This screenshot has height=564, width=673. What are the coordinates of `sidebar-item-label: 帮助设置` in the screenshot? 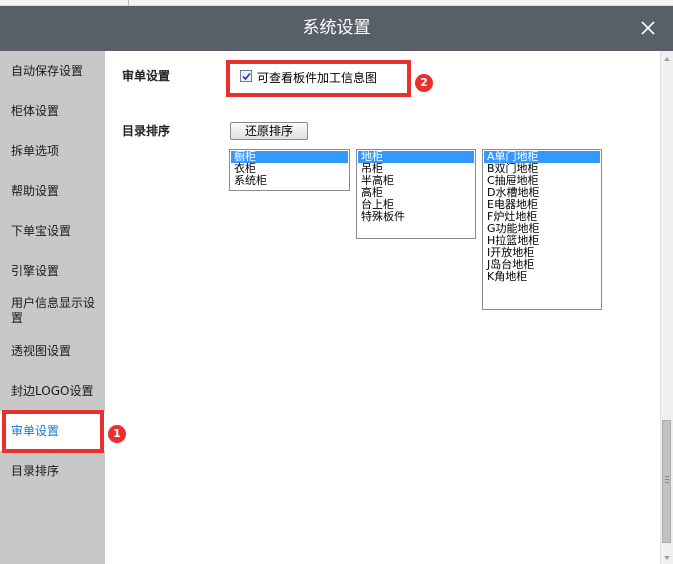 It's located at (35, 191).